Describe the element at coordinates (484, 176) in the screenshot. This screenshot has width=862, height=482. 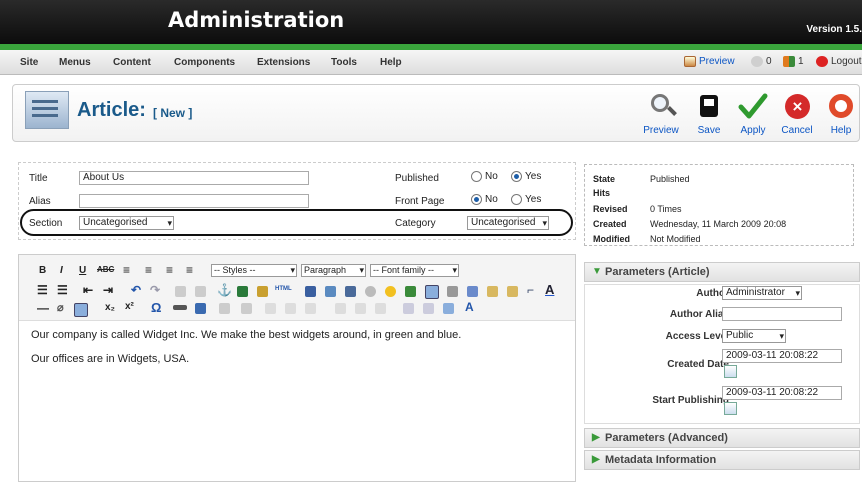
I see `published-no-radio: No` at that location.